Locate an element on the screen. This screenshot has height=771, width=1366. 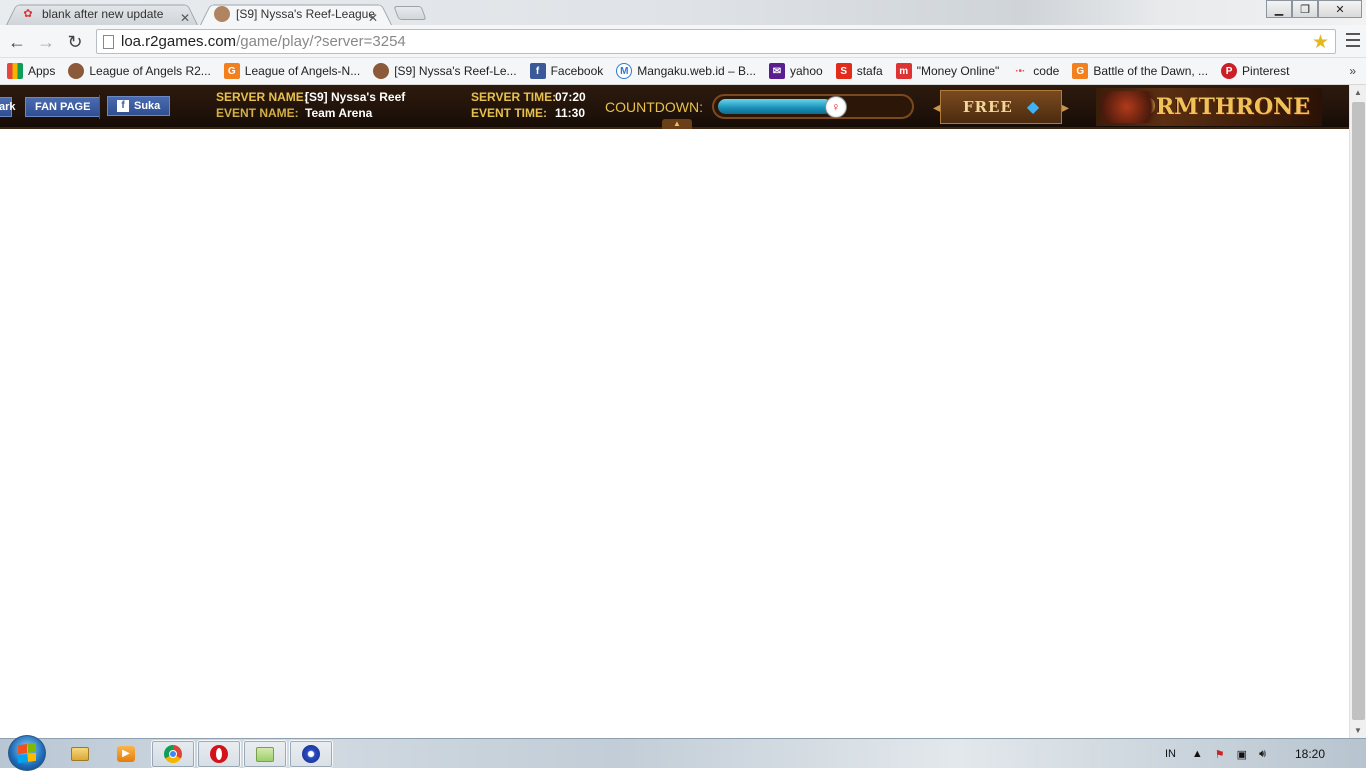
window-controls: ▁ ❐ ✕ is located at coordinates (1314, 9).